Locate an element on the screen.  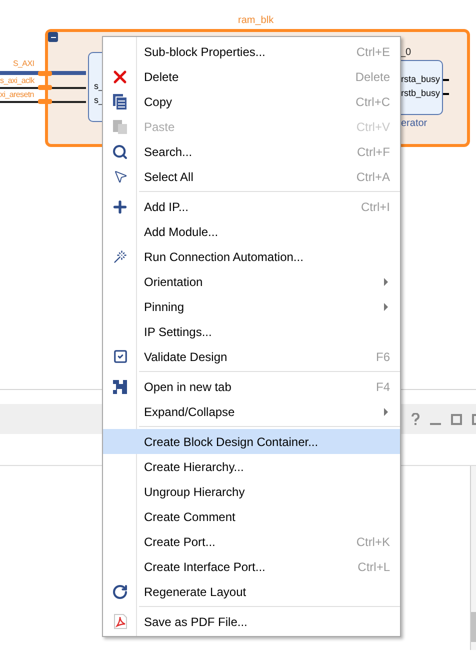
menu-item-label: Pinning is located at coordinates (164, 307).